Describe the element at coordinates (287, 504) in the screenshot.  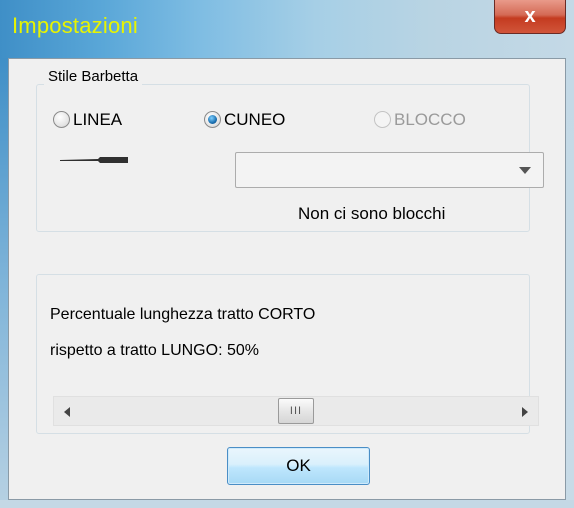
I see `window-frame-bottom` at that location.